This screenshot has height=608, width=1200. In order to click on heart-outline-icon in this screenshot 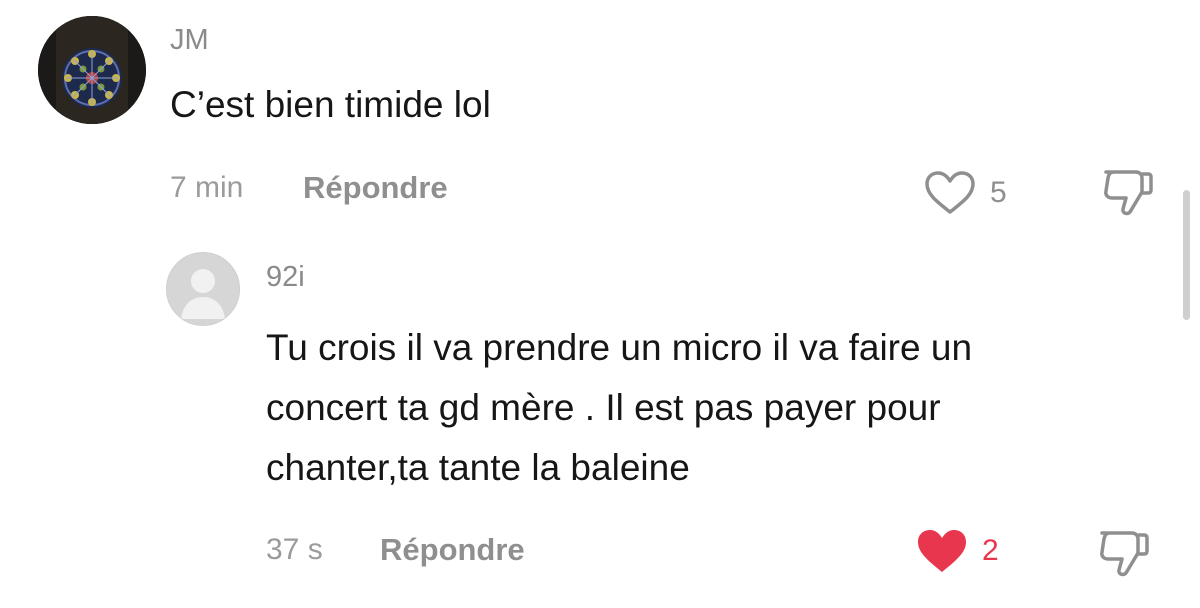, I will do `click(950, 192)`.